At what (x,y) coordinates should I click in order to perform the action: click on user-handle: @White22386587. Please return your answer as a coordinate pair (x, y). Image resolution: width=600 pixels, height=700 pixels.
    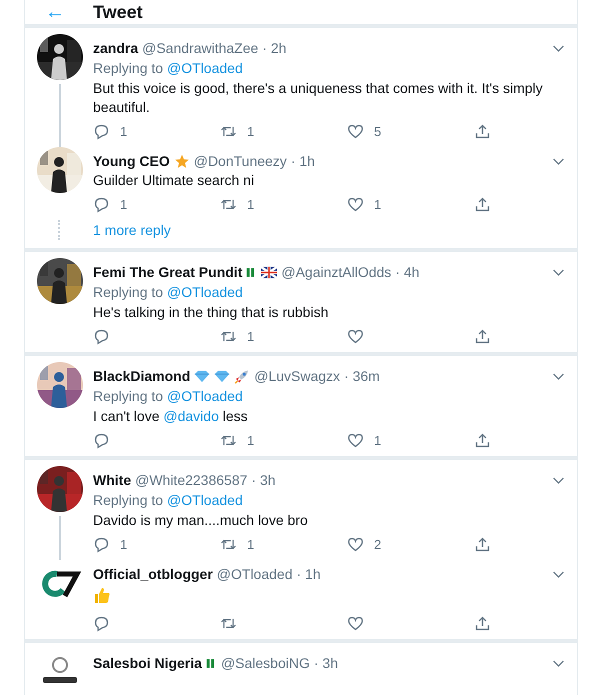
    Looking at the image, I should click on (191, 480).